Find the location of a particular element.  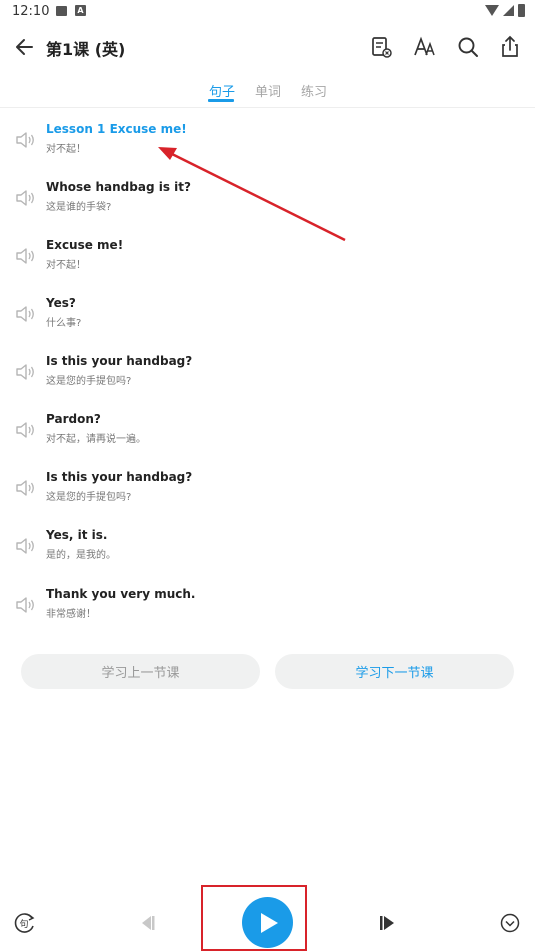

back-button is located at coordinates (25, 47).